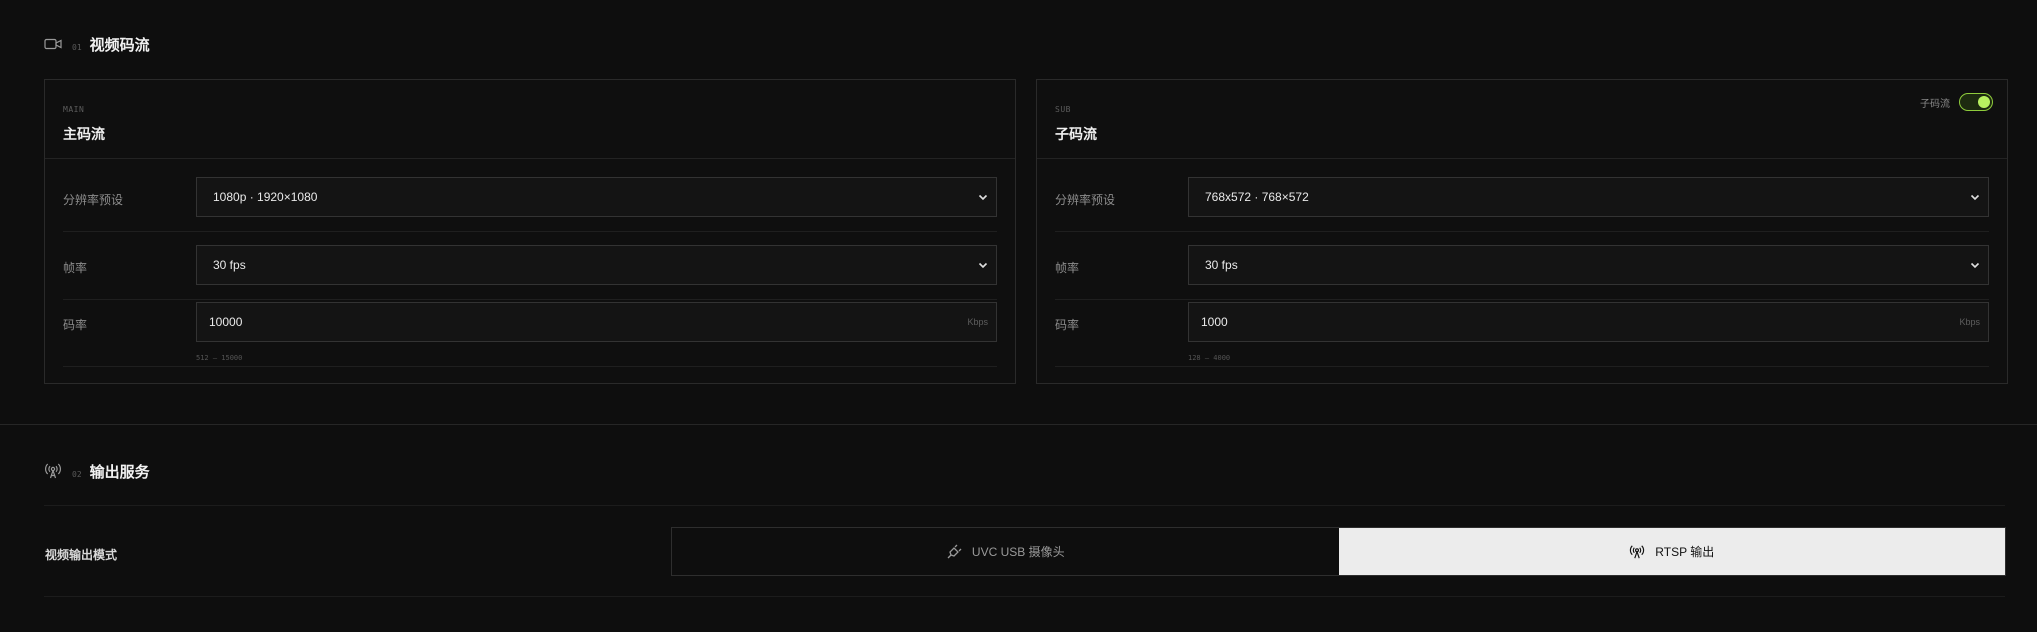  I want to click on output-mode-segmented-control: UVC USB 摄像头 RTSP 输出, so click(1338, 551).